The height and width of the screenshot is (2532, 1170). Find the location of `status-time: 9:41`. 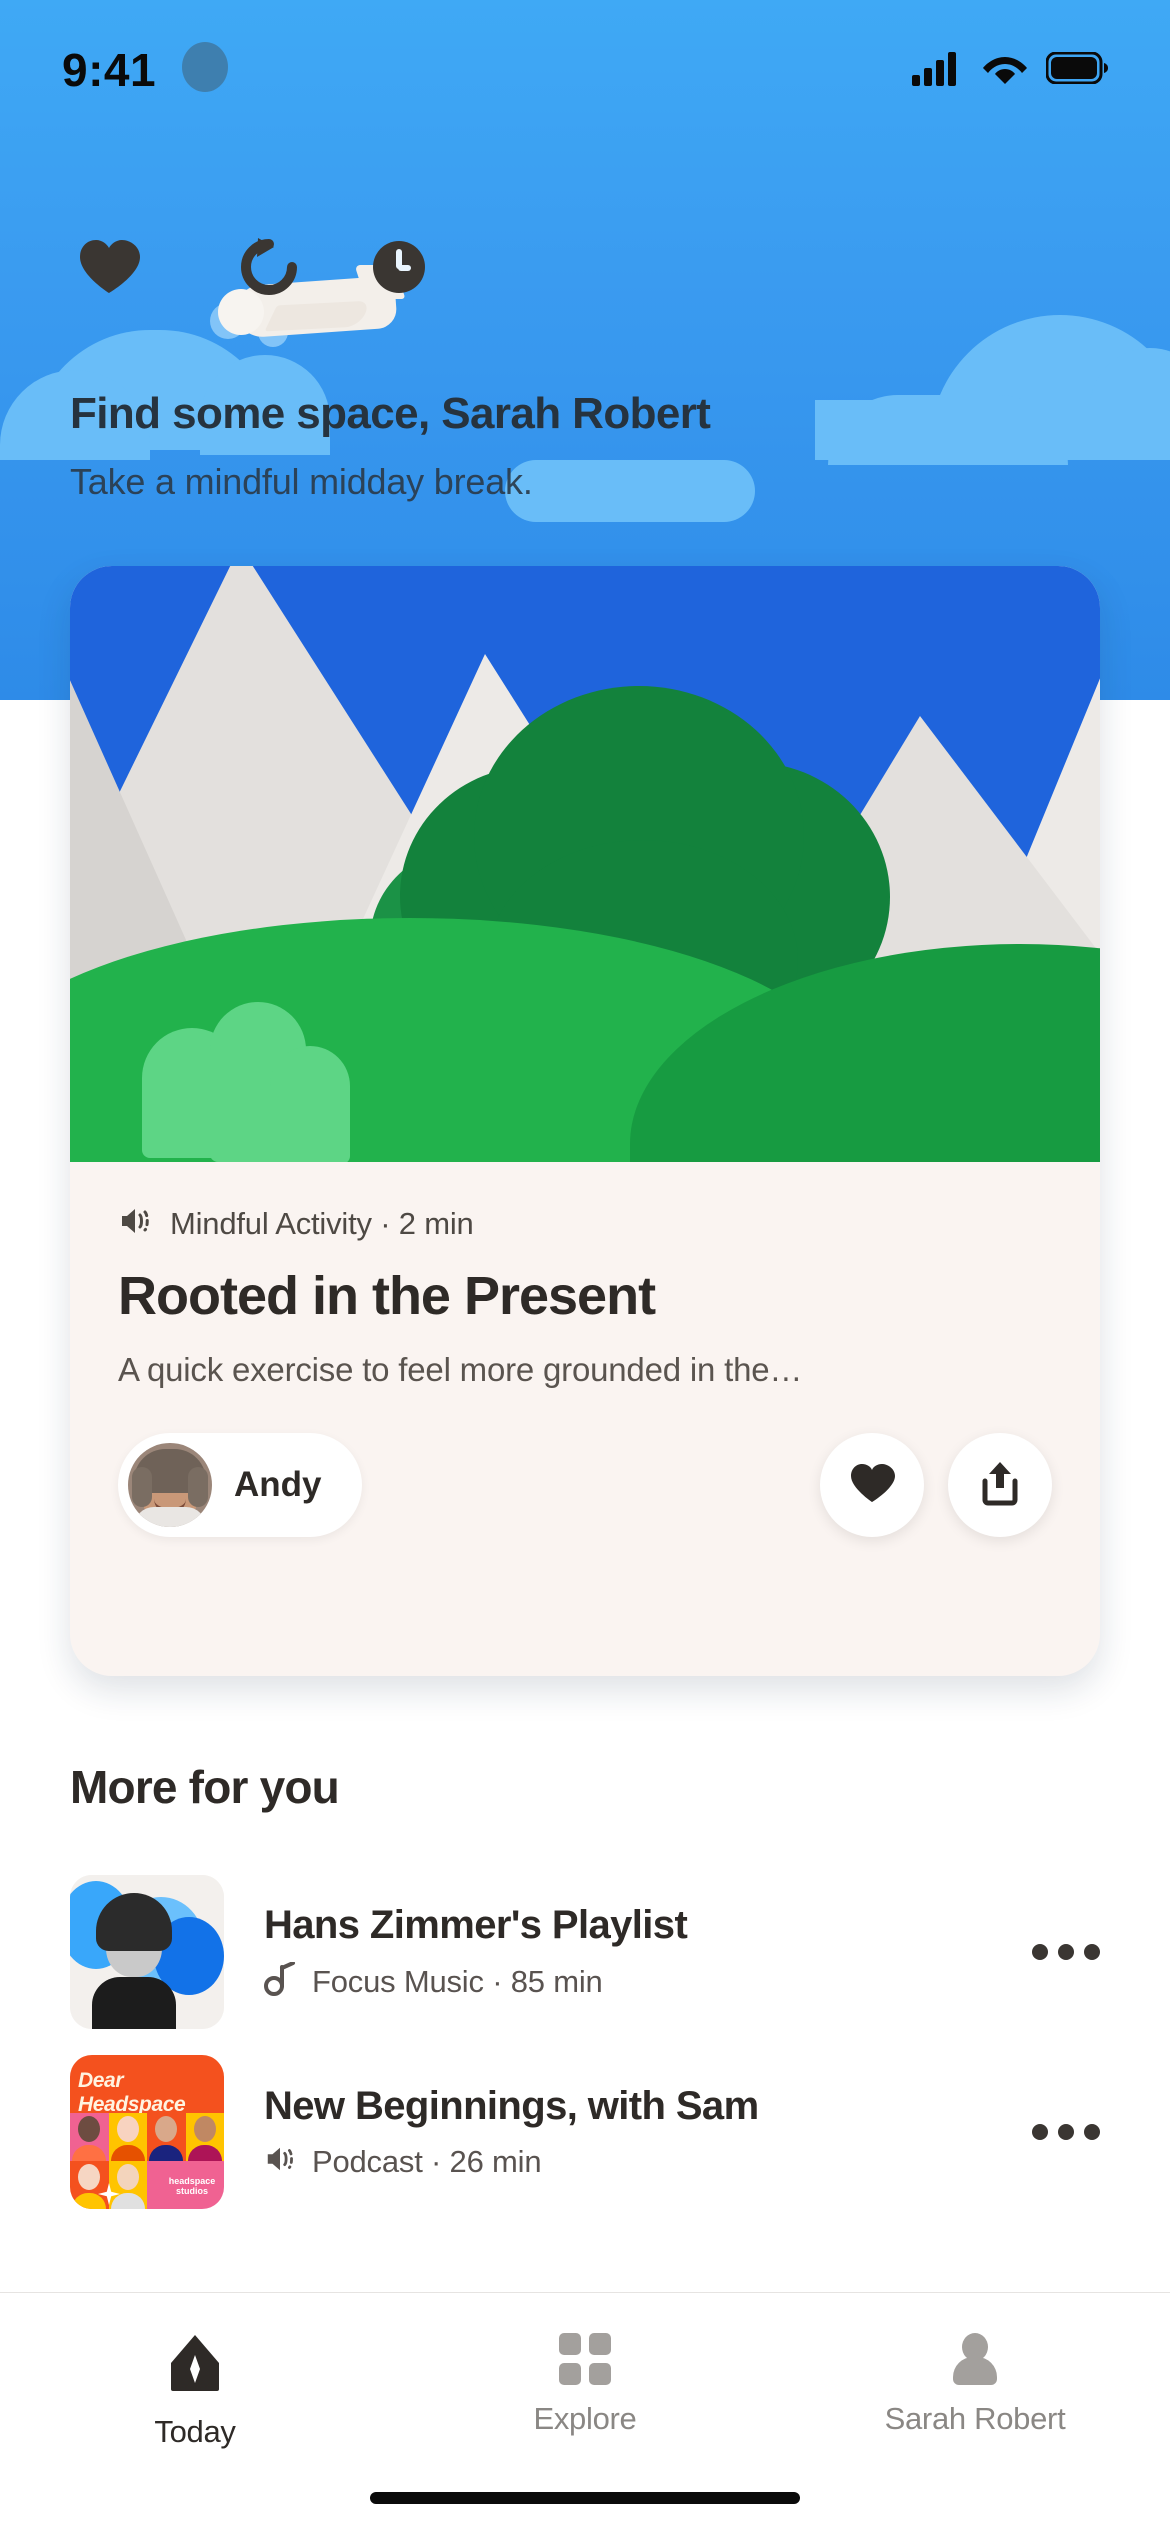

status-time: 9:41 is located at coordinates (109, 70).